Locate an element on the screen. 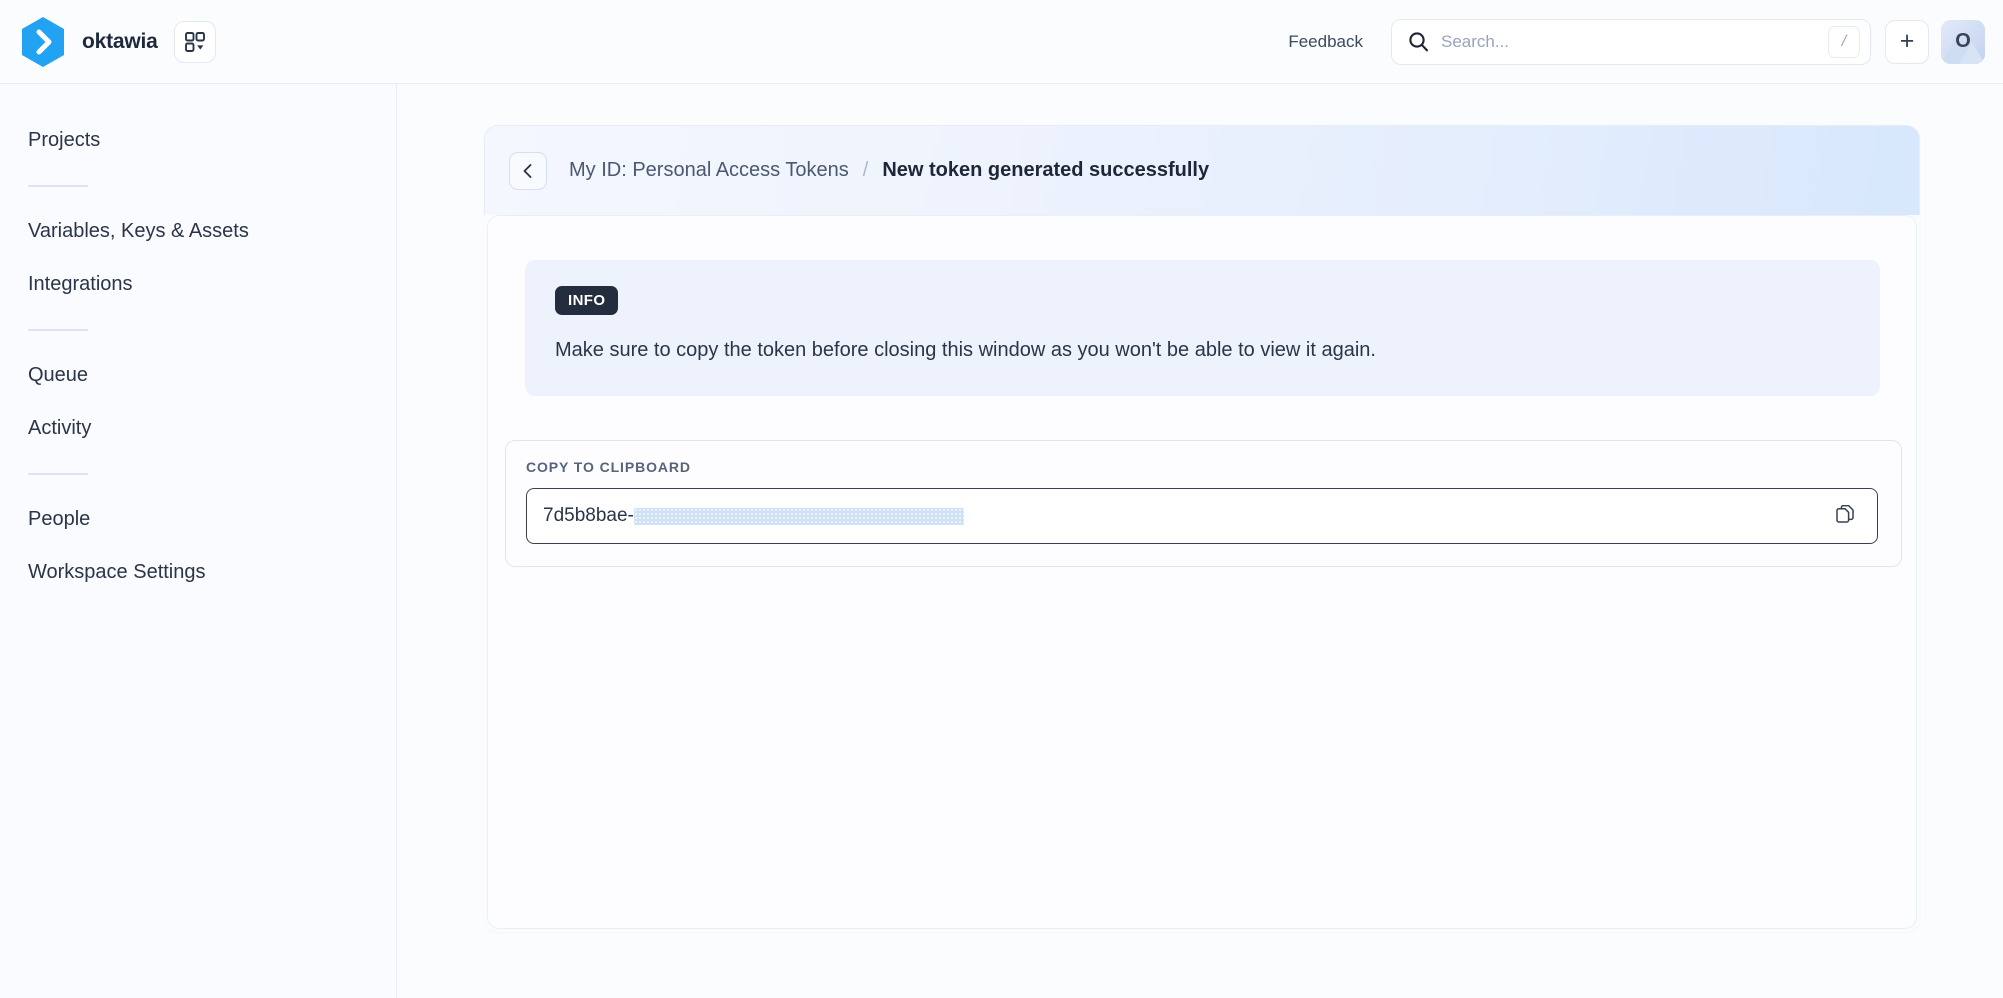  status-badge: INFO is located at coordinates (587, 300).